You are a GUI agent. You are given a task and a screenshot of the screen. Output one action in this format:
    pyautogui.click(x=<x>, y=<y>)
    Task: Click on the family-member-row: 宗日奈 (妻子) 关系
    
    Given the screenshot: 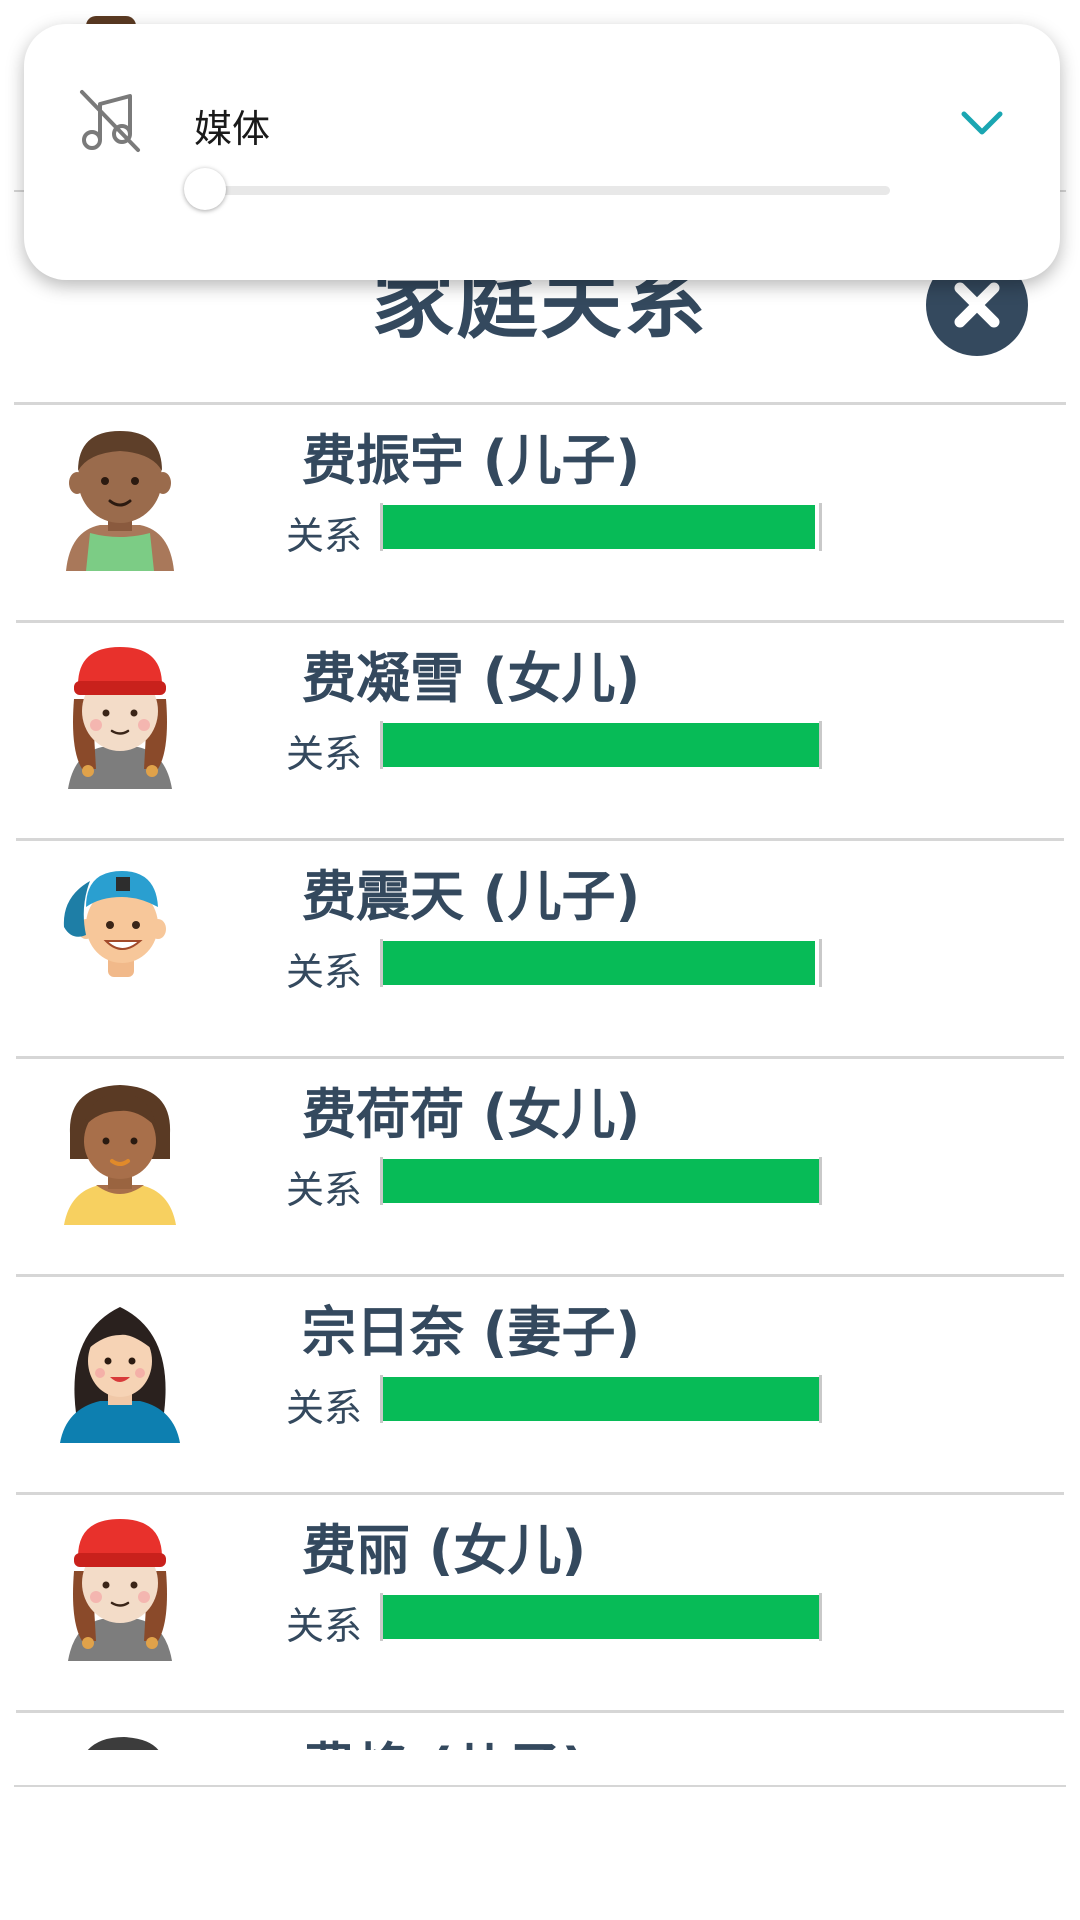 What is the action you would take?
    pyautogui.click(x=540, y=1386)
    